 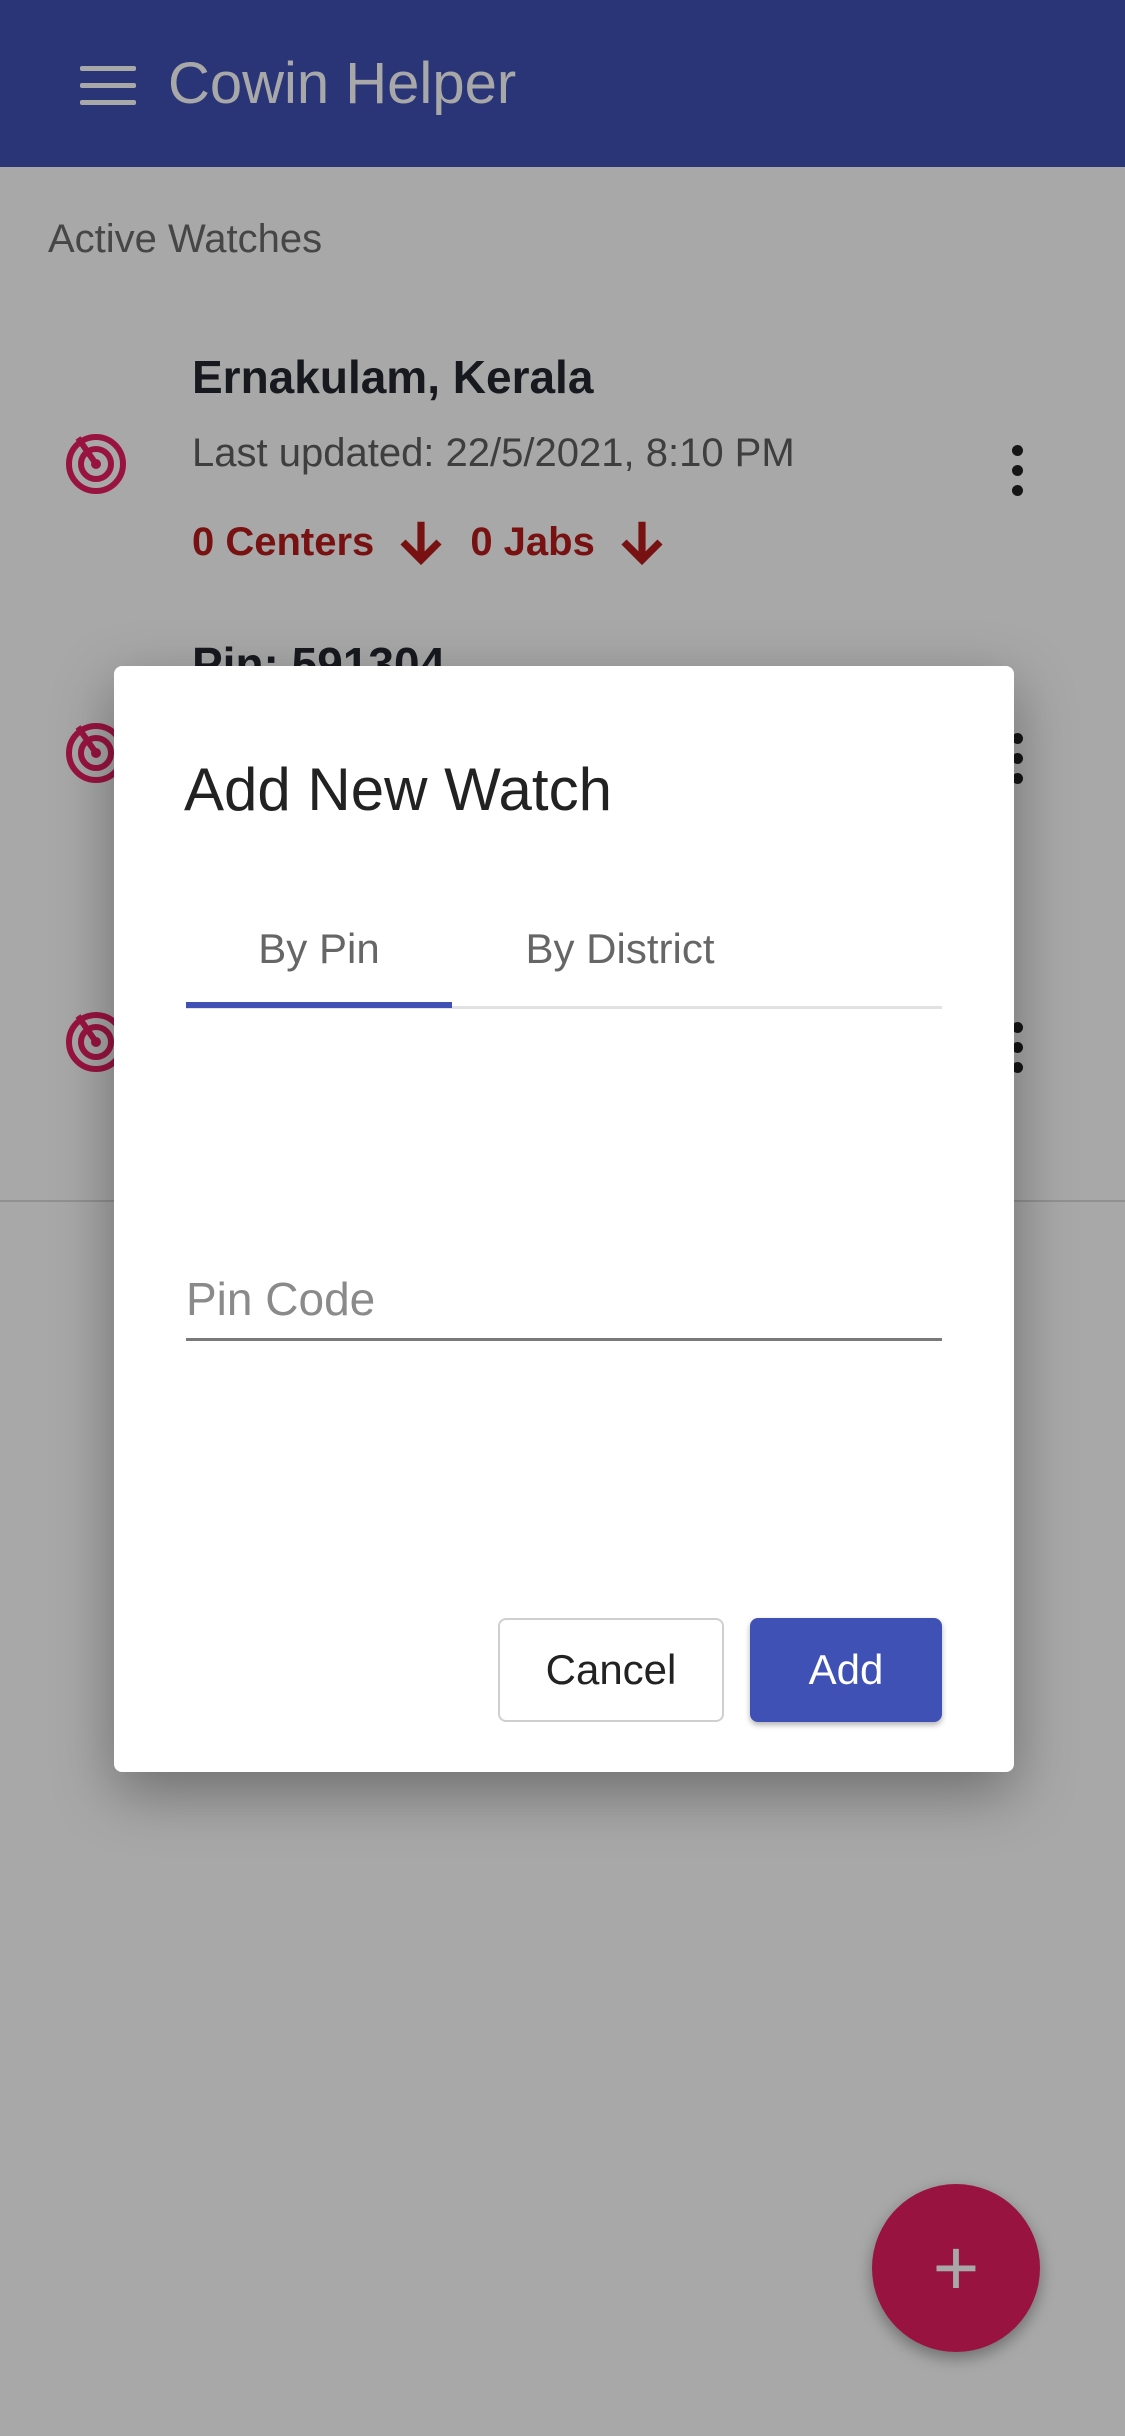 I want to click on tab-by-district: By District, so click(x=620, y=961).